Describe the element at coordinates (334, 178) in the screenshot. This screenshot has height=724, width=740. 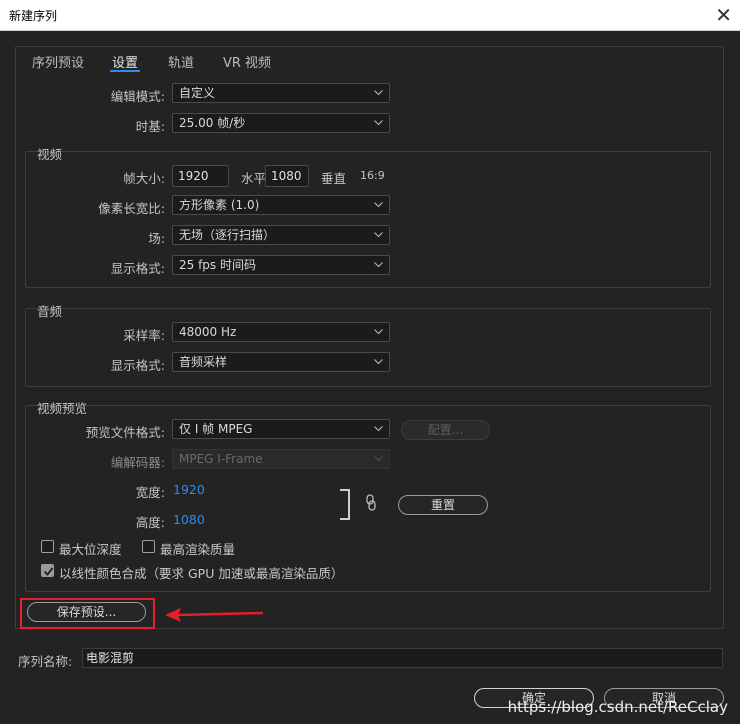
I see `frame-height-unit: 垂直` at that location.